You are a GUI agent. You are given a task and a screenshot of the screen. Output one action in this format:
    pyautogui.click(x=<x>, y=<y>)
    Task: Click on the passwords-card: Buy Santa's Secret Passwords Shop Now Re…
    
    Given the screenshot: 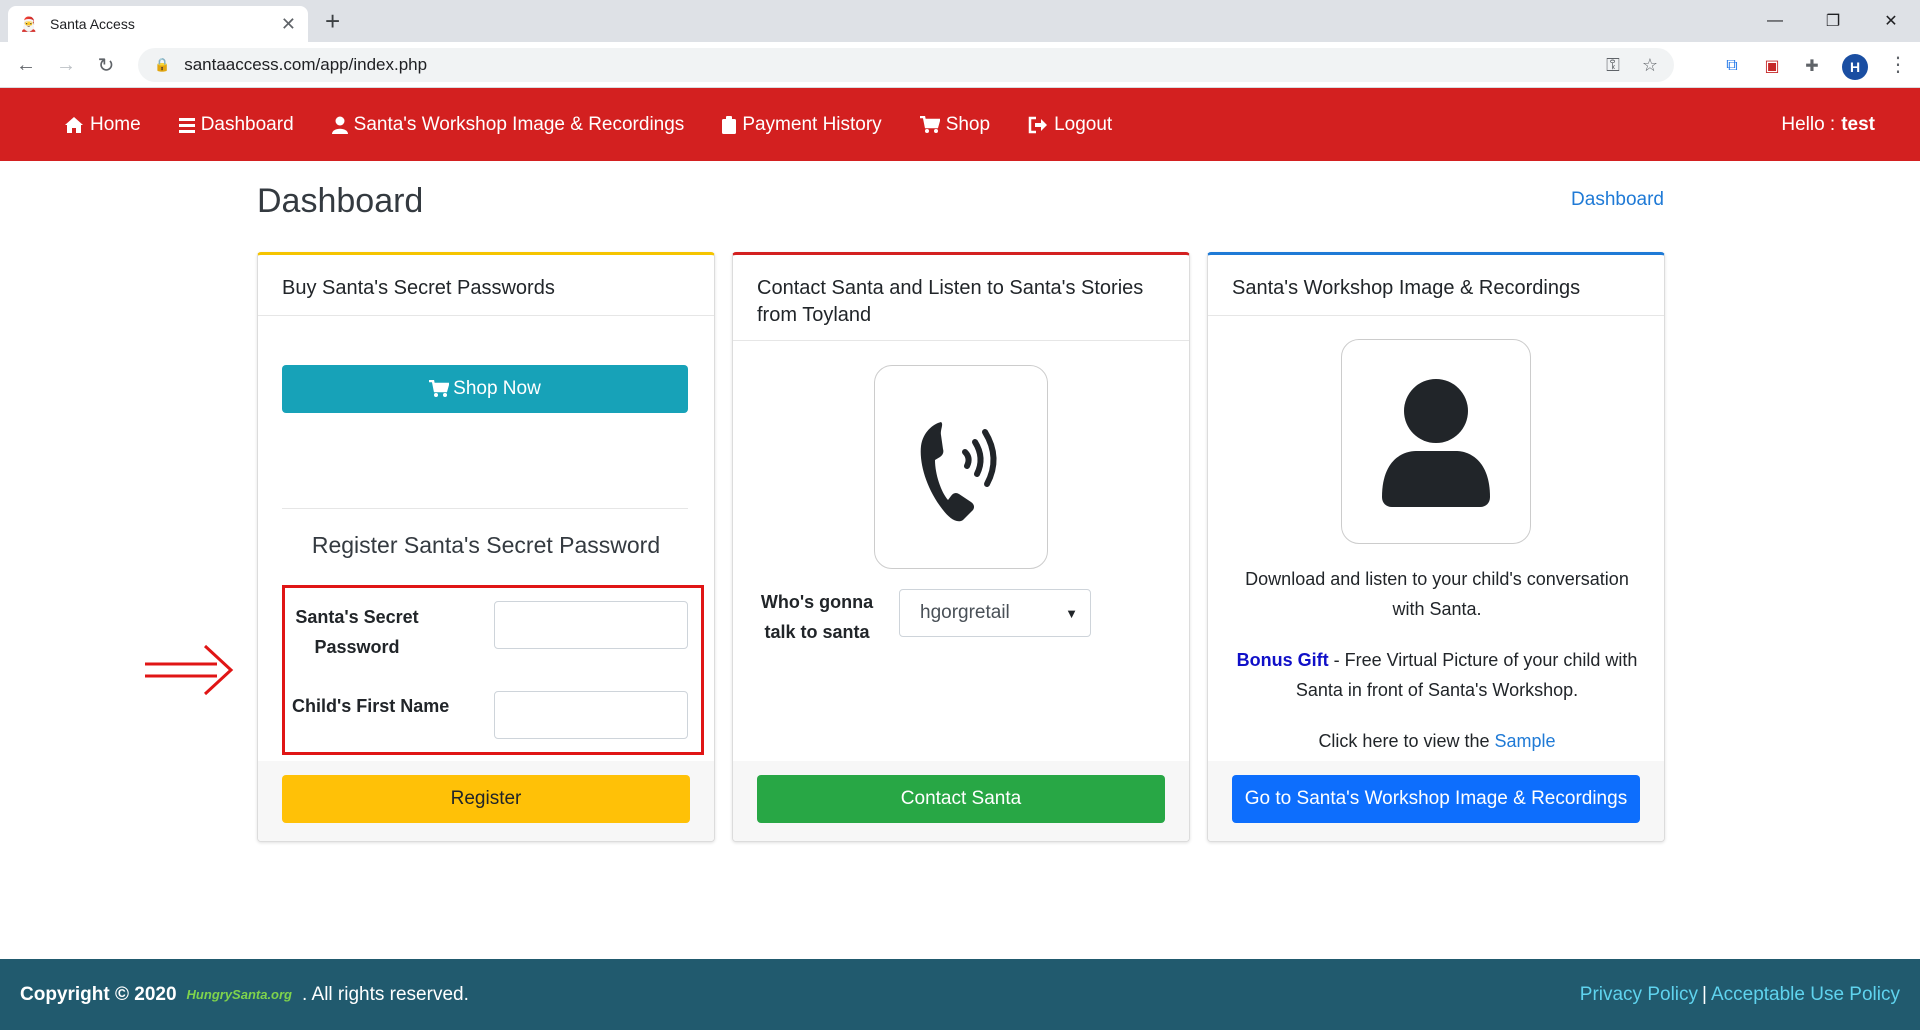 What is the action you would take?
    pyautogui.click(x=486, y=547)
    